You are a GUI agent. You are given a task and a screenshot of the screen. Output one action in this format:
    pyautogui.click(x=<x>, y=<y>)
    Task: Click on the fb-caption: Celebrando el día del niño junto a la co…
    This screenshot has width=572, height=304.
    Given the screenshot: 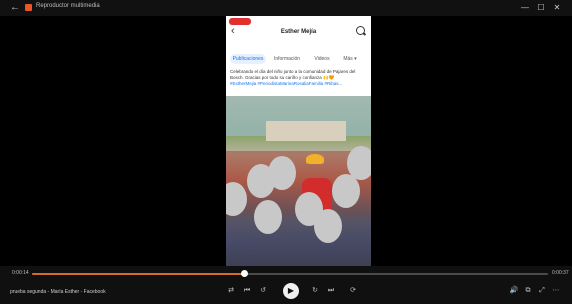 What is the action you would take?
    pyautogui.click(x=293, y=77)
    